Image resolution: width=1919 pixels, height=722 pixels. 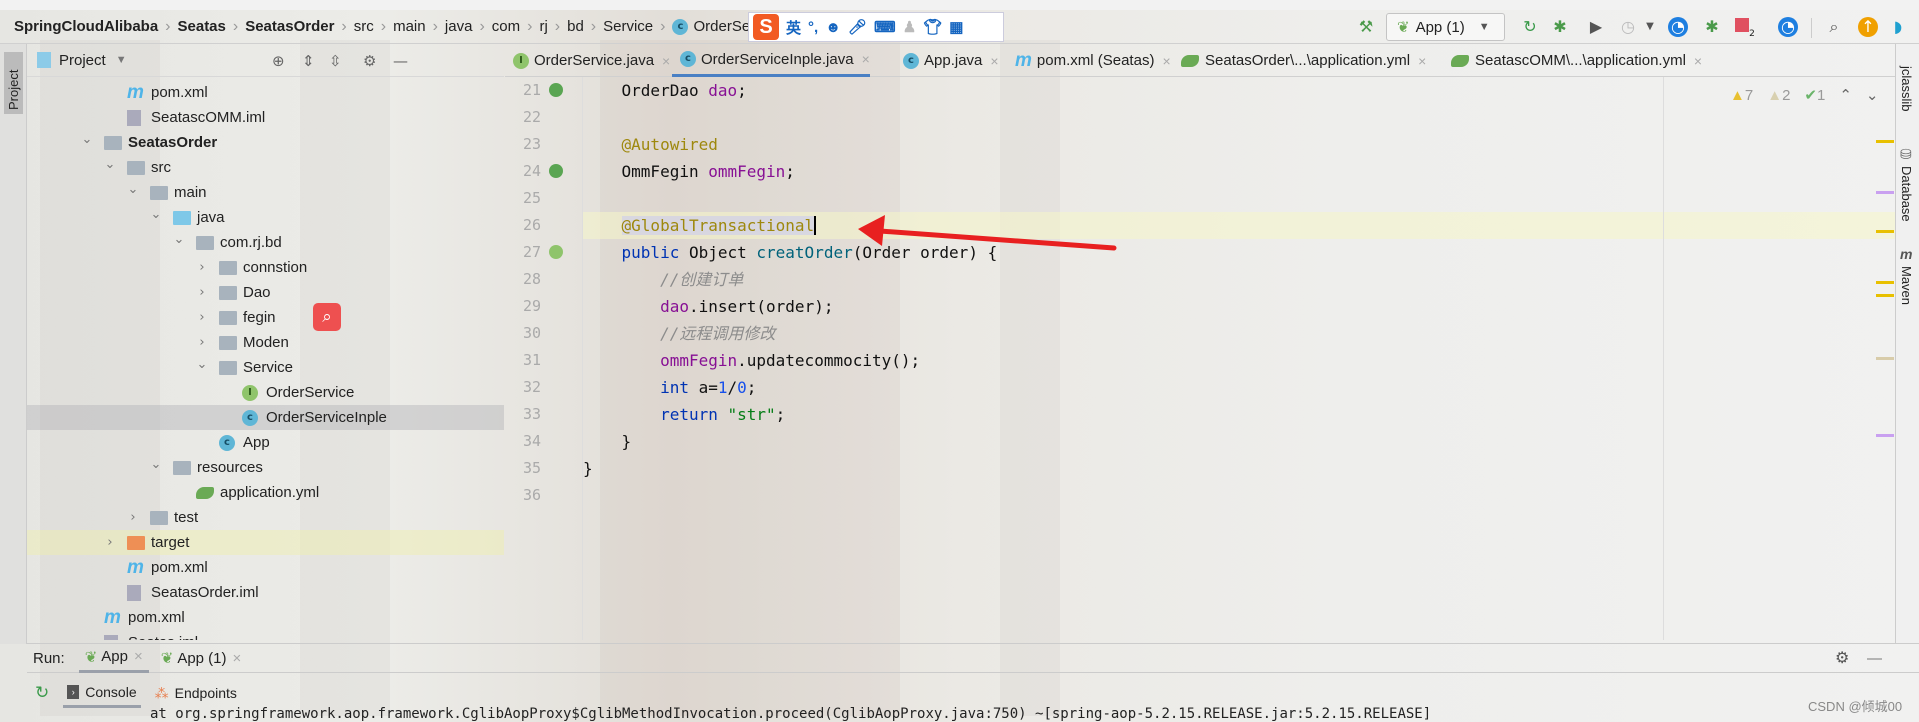 What do you see at coordinates (201, 658) in the screenshot?
I see `run-tab-app-1: ❦ App (1) ×` at bounding box center [201, 658].